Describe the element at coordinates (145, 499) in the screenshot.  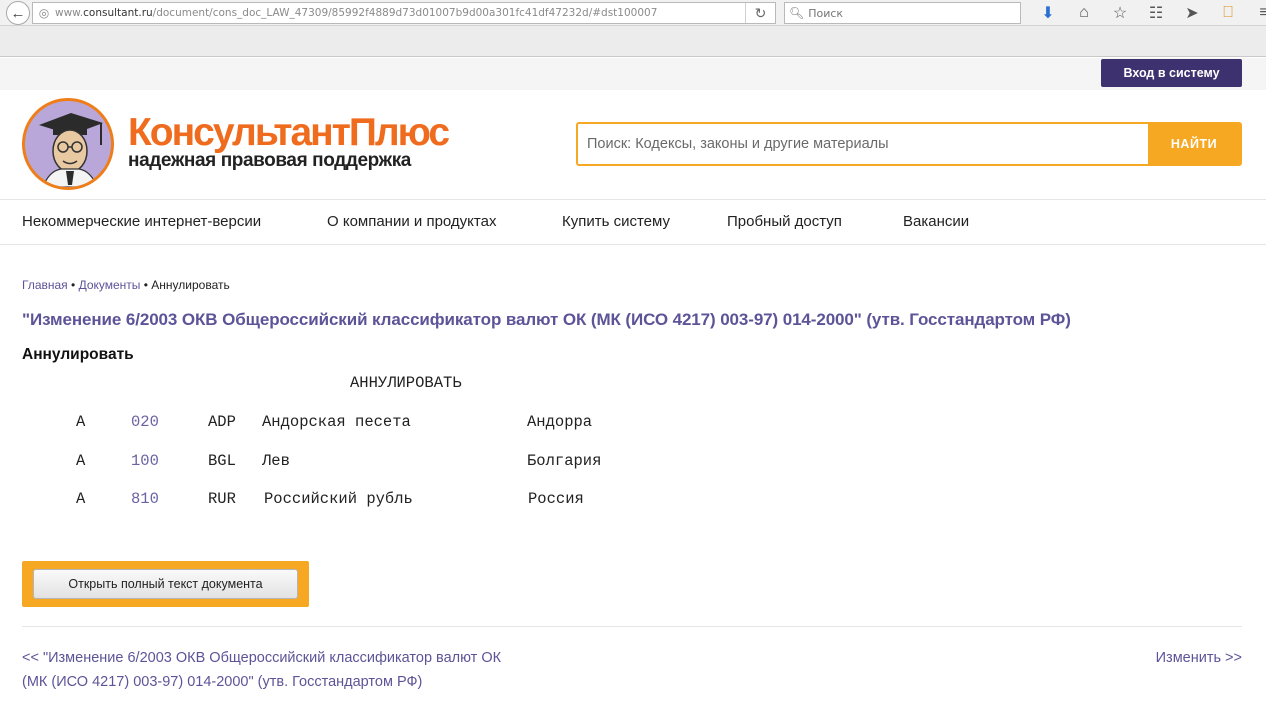
I see `row-code-link: 810` at that location.